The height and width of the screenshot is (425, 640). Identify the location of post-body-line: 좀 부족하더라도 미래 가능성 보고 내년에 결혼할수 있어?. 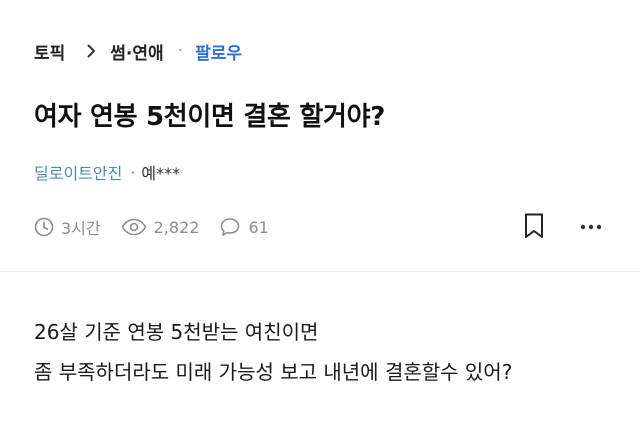
(273, 372).